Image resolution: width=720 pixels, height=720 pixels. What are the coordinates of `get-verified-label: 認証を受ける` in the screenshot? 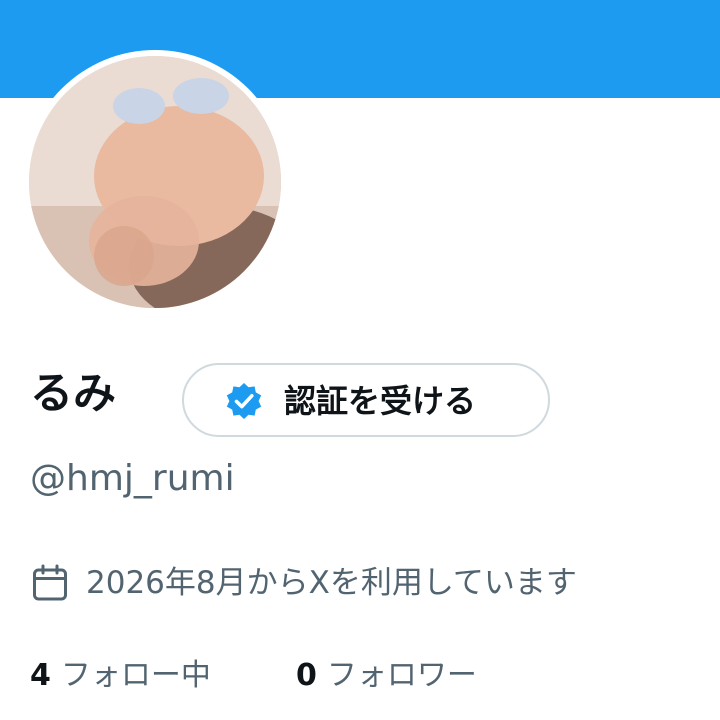 It's located at (380, 401).